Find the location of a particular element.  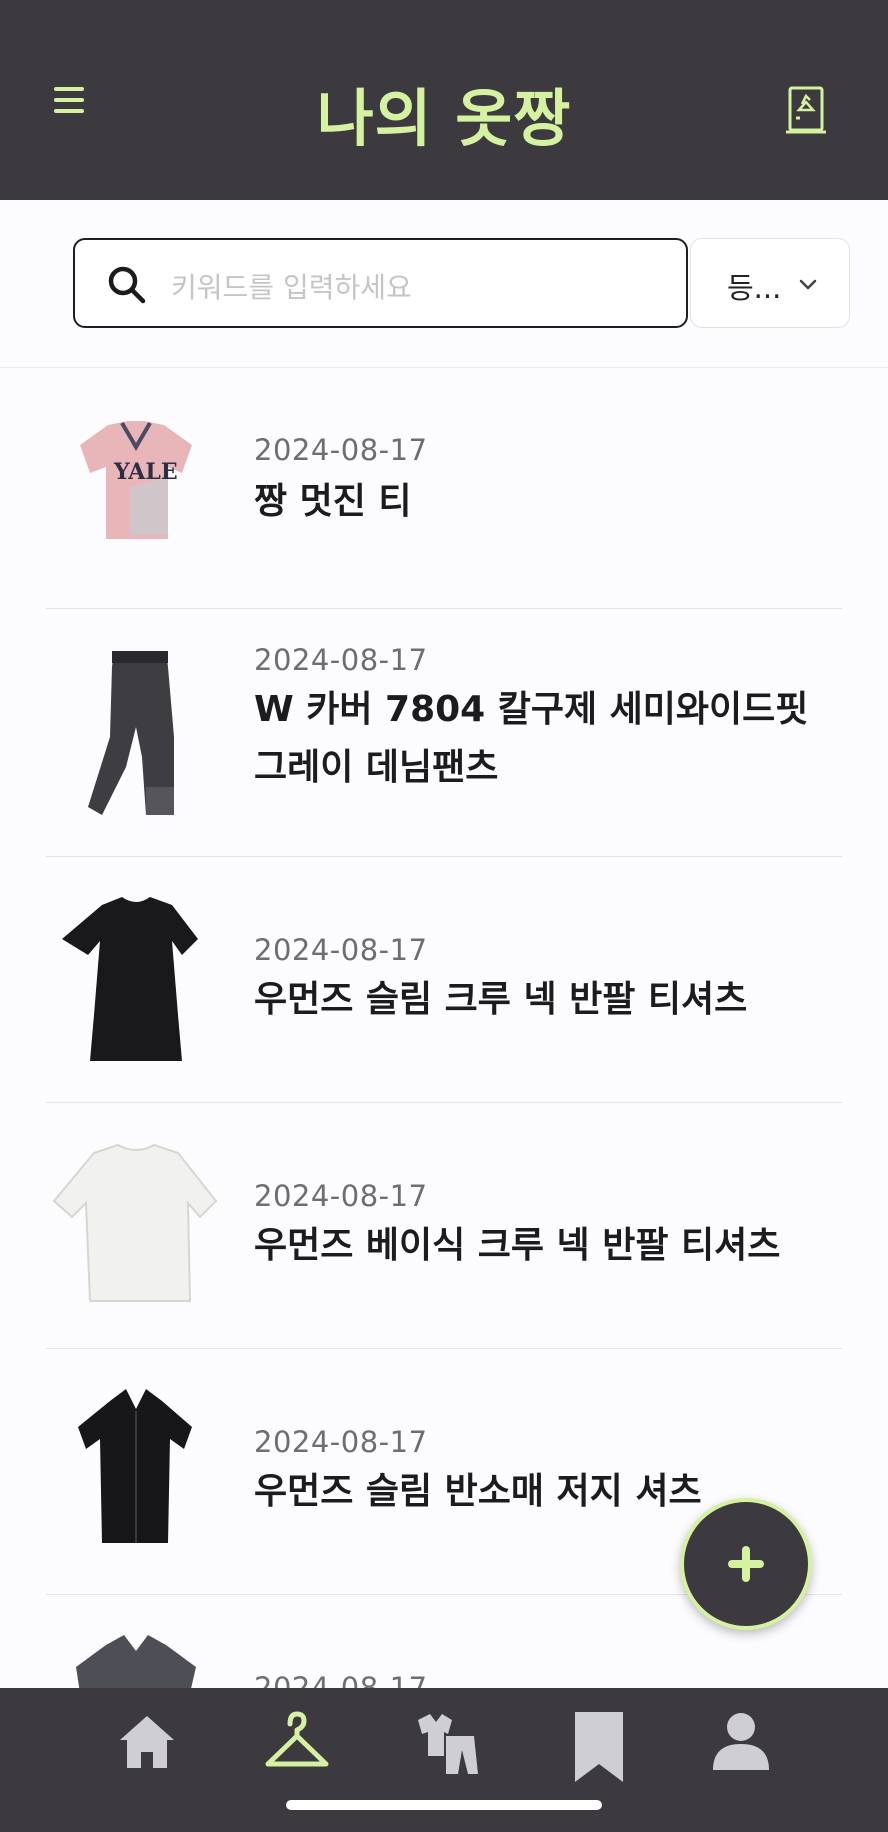

tab-profile is located at coordinates (741, 1753).